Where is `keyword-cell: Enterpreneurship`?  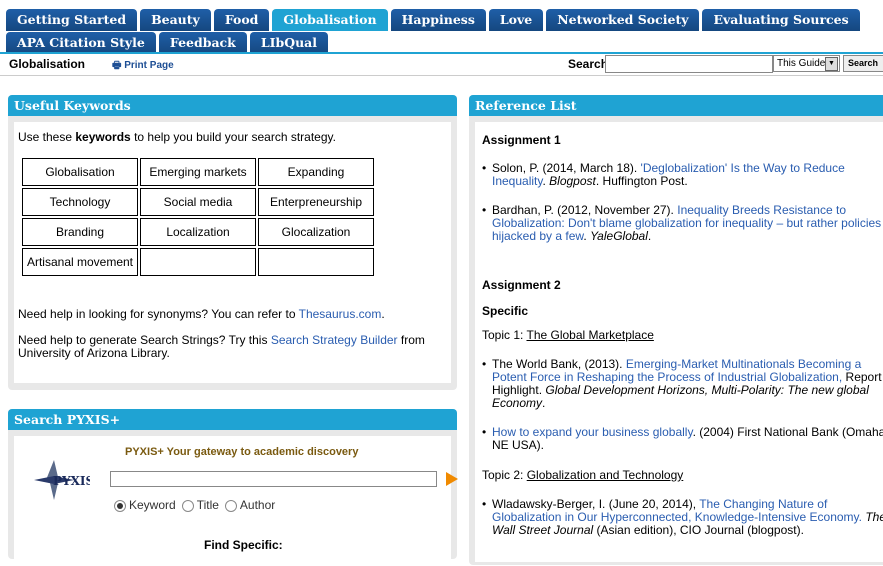 keyword-cell: Enterpreneurship is located at coordinates (316, 202).